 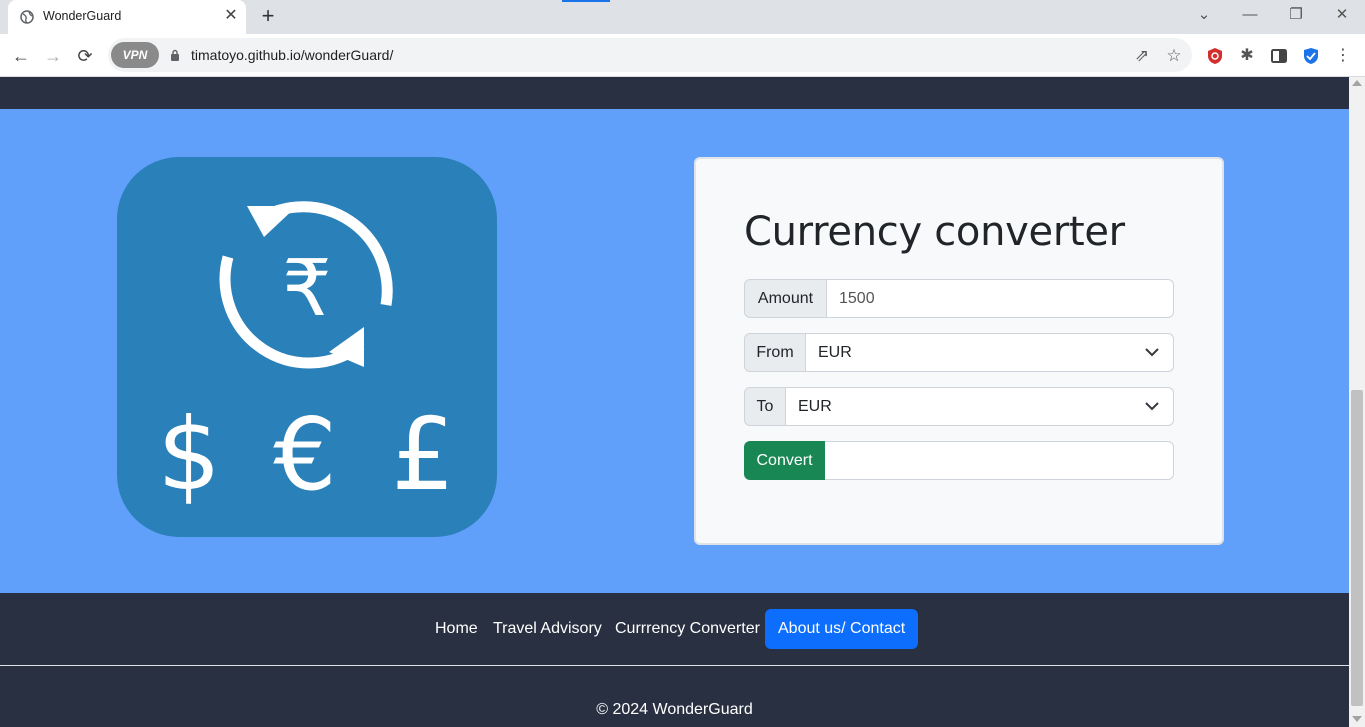 I want to click on result-output, so click(x=999, y=460).